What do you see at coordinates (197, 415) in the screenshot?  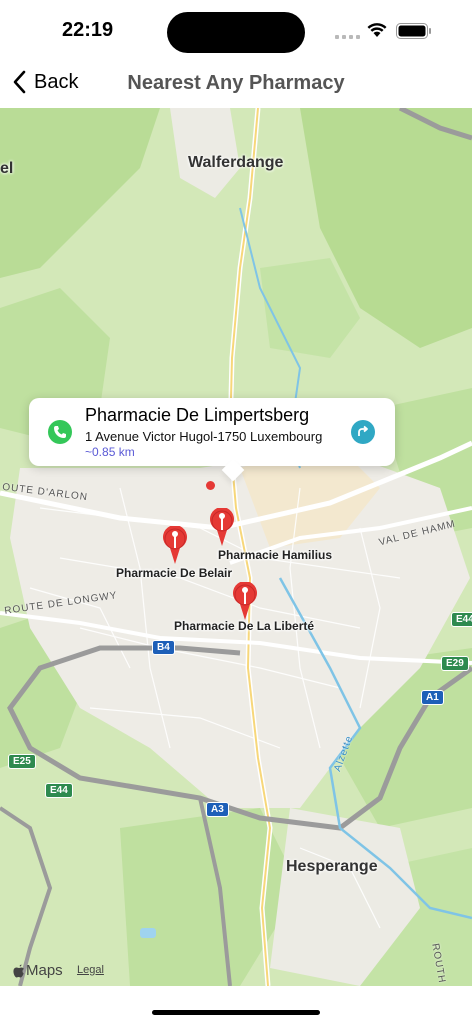 I see `callout-pharmacy-name: Pharmacie De Limpertsberg` at bounding box center [197, 415].